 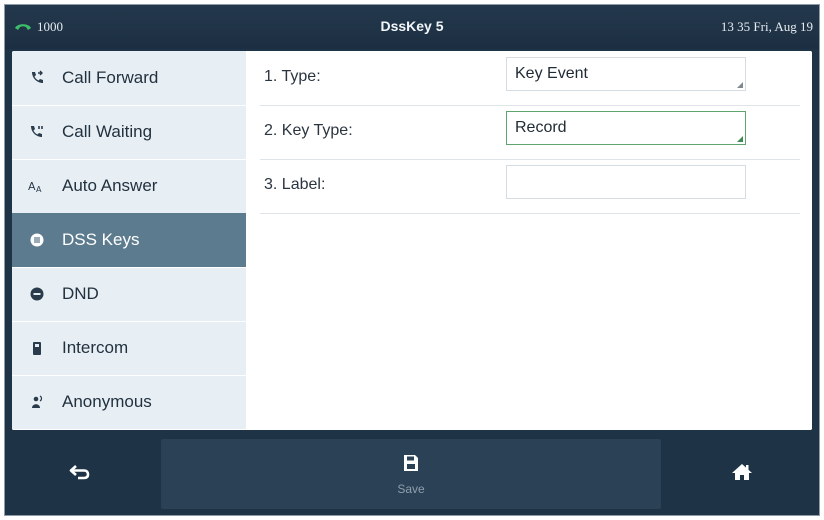 What do you see at coordinates (37, 132) in the screenshot?
I see `call-waiting-icon` at bounding box center [37, 132].